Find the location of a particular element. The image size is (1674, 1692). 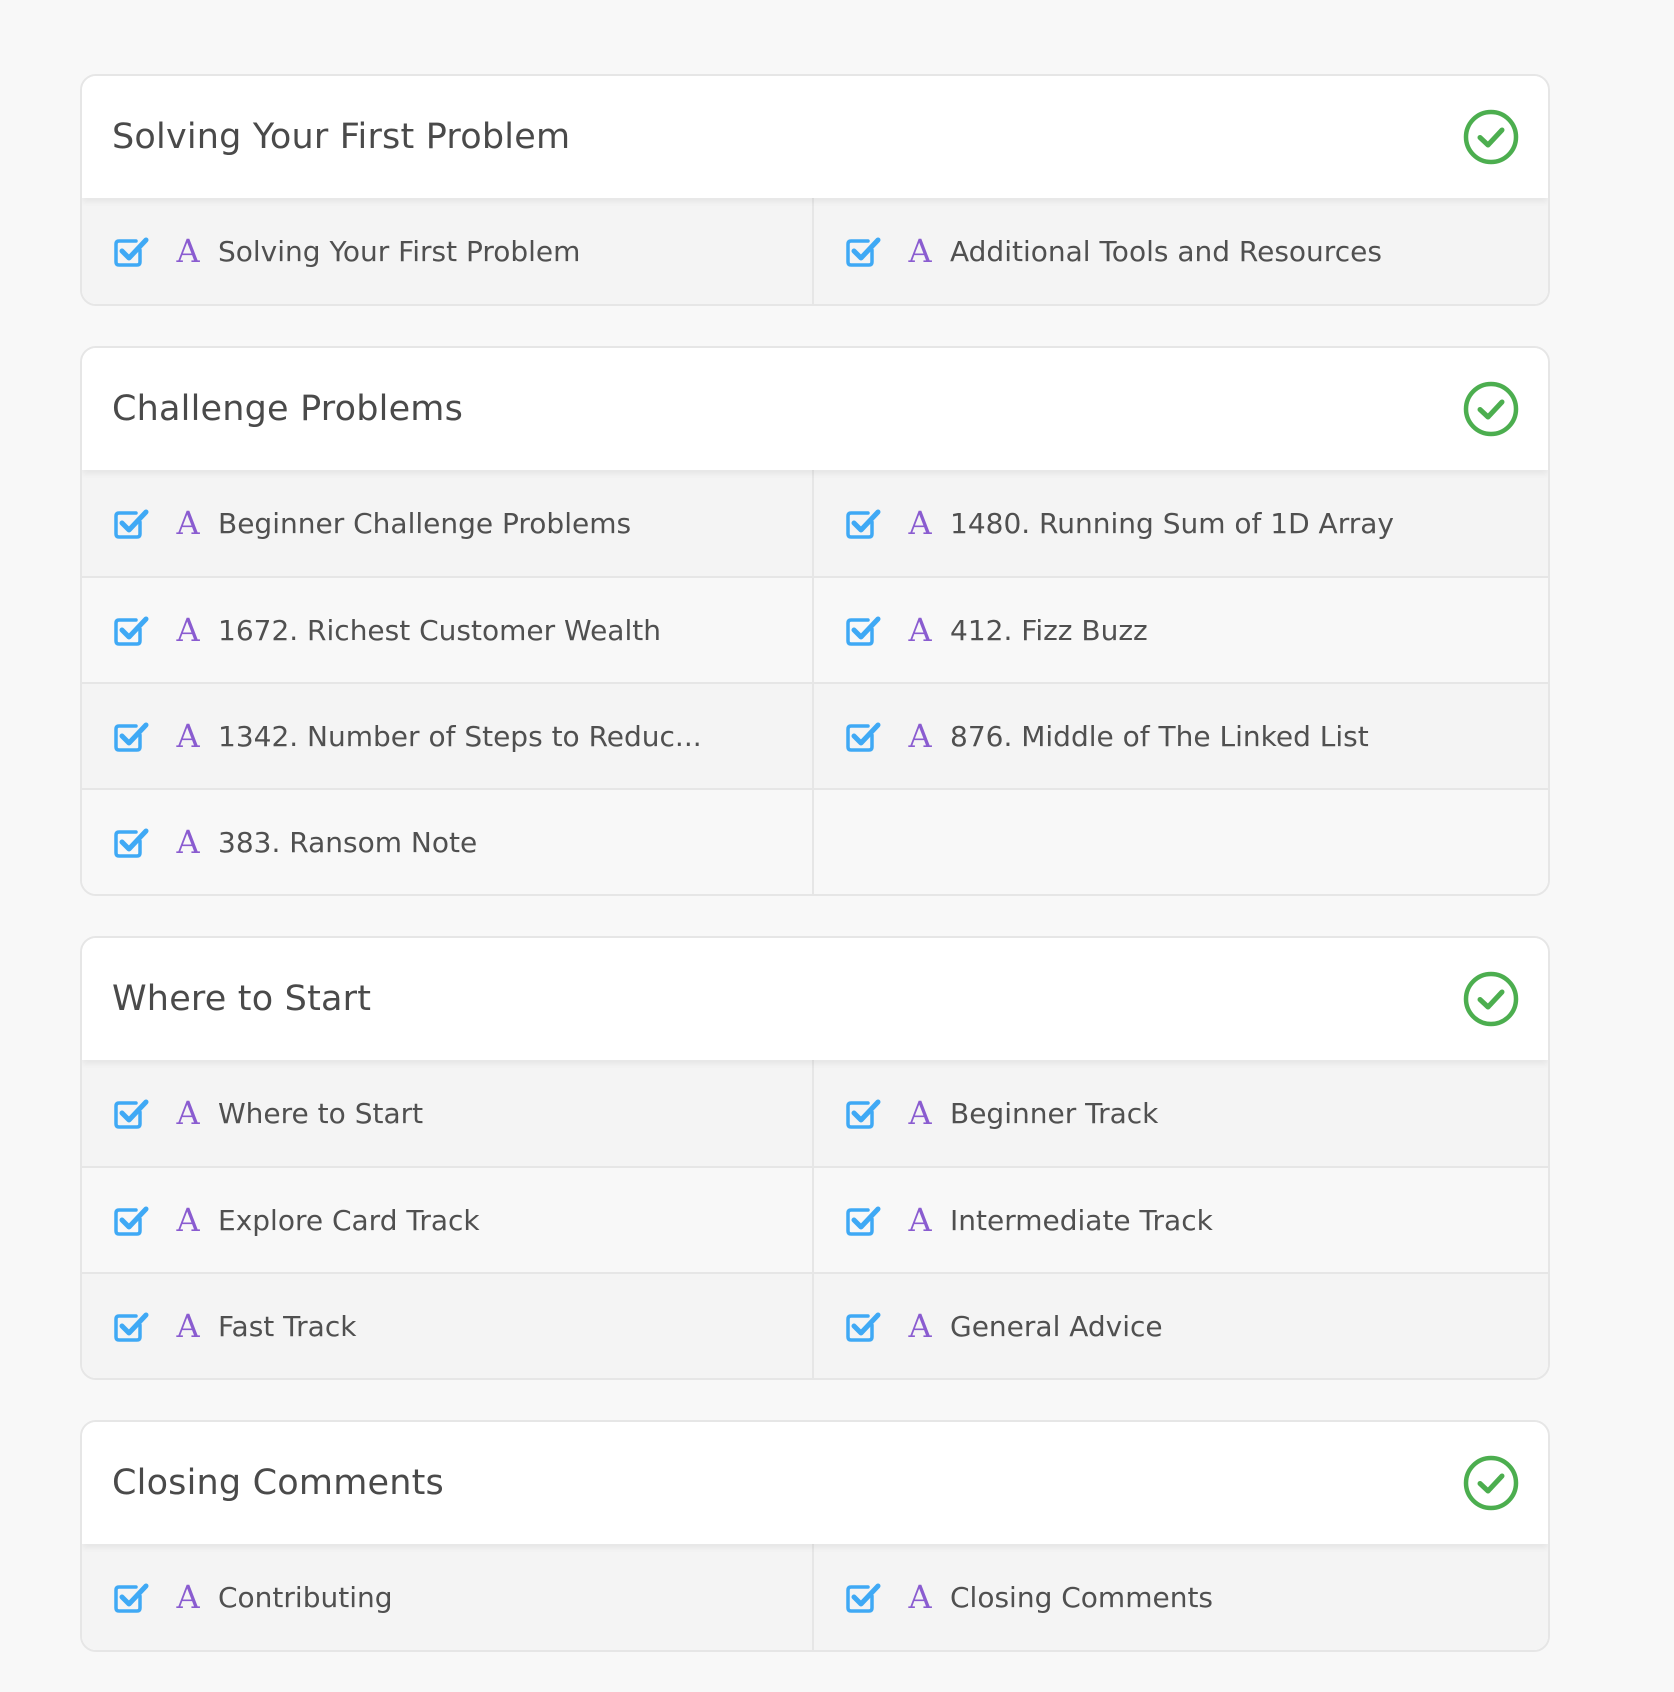

chapter-item: A Beginner Challenge Problems is located at coordinates (448, 523).